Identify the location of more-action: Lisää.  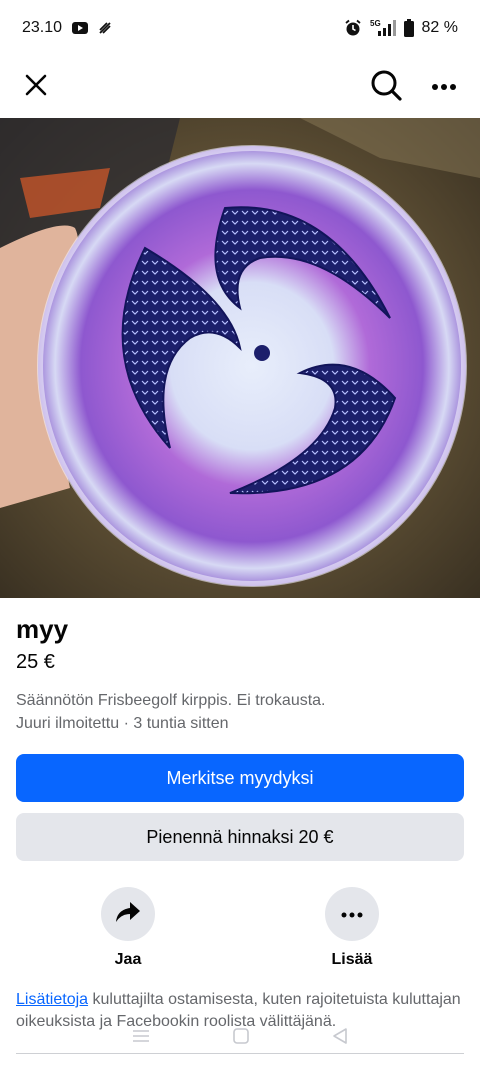
(352, 928).